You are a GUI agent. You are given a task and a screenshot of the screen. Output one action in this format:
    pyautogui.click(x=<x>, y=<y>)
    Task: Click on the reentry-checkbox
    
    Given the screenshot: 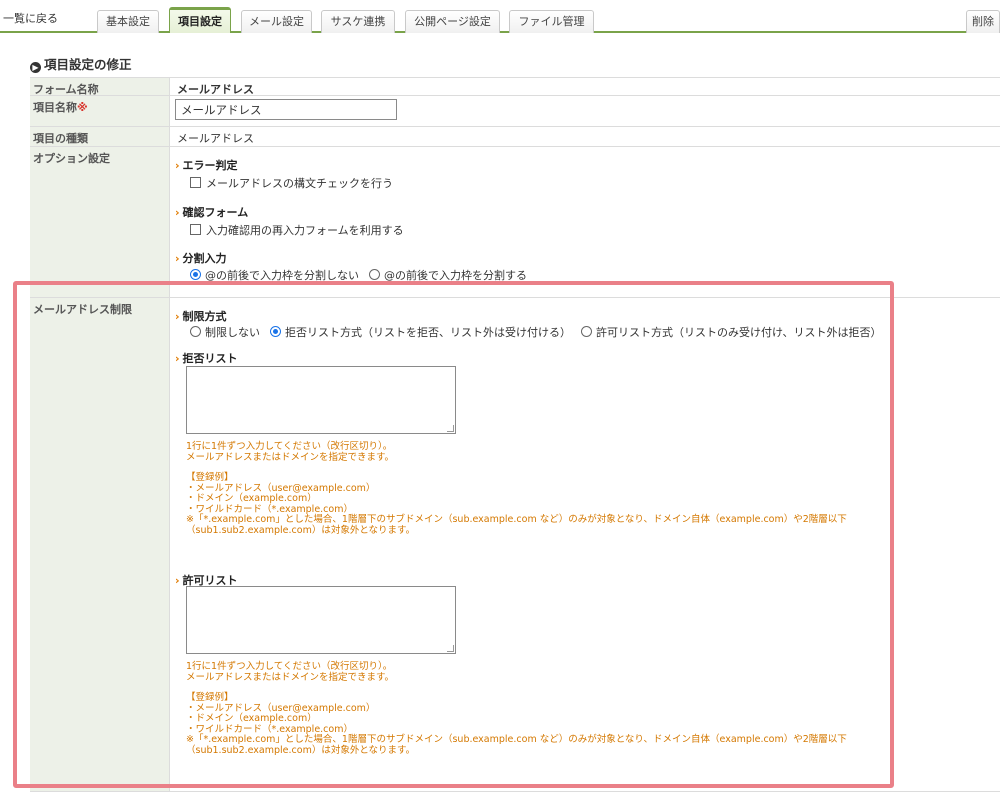 What is the action you would take?
    pyautogui.click(x=195, y=229)
    